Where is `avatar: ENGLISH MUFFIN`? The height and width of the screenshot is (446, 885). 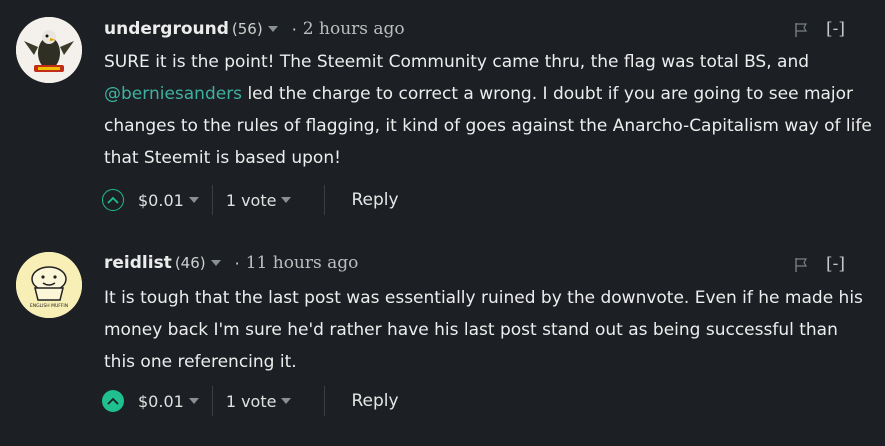 avatar: ENGLISH MUFFIN is located at coordinates (49, 285).